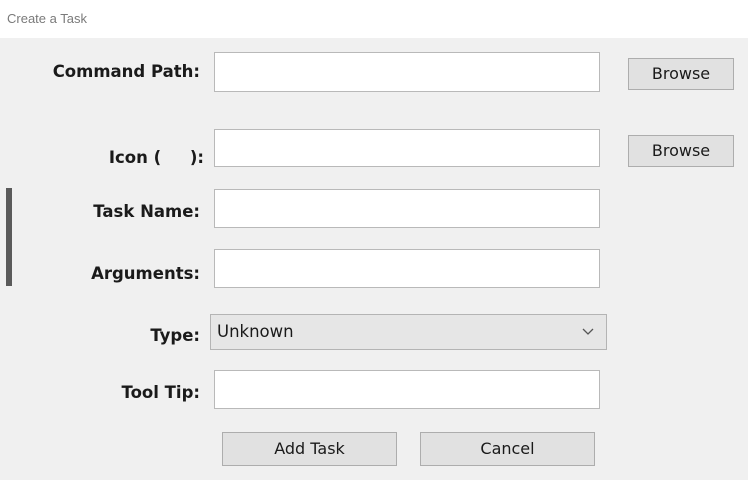 The image size is (748, 480). Describe the element at coordinates (47, 18) in the screenshot. I see `window-title: Create a Task` at that location.